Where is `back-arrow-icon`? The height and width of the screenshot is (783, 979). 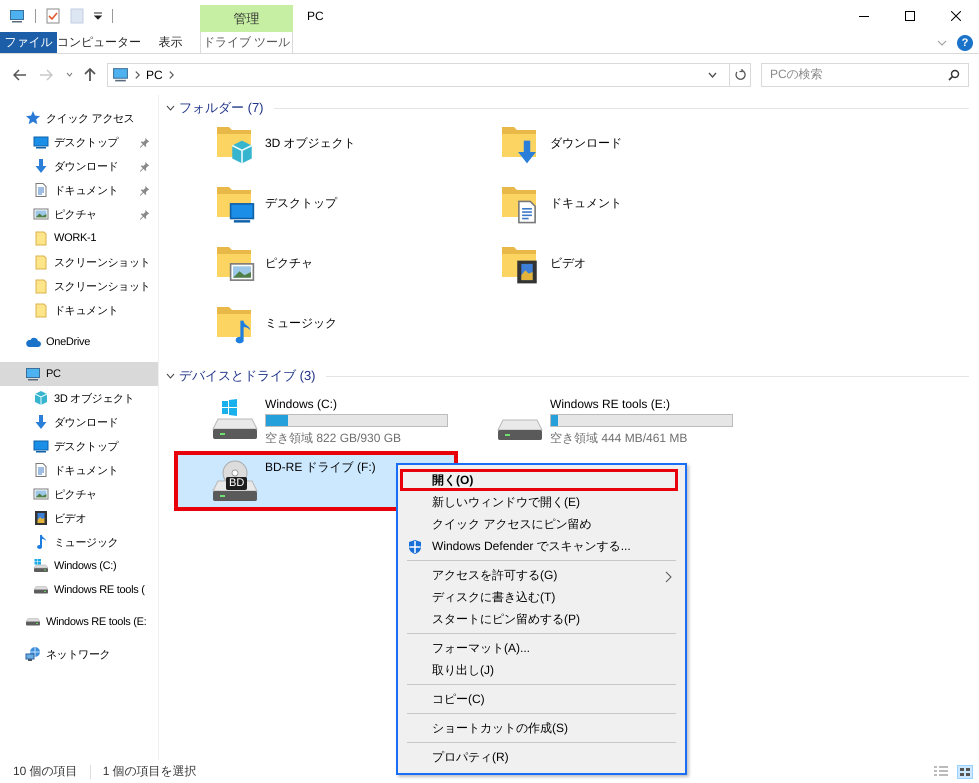
back-arrow-icon is located at coordinates (20, 74).